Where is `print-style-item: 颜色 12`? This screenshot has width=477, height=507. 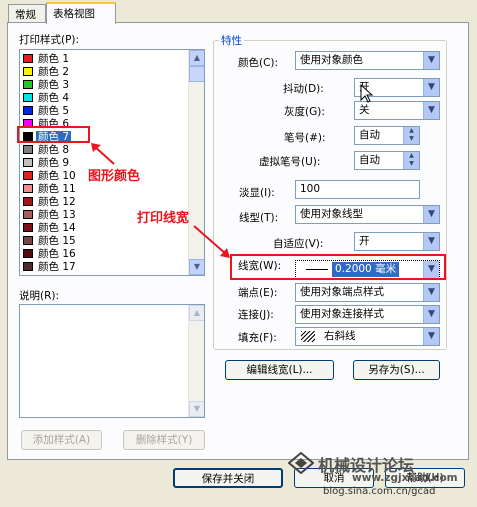
print-style-item: 颜色 12 is located at coordinates (50, 202).